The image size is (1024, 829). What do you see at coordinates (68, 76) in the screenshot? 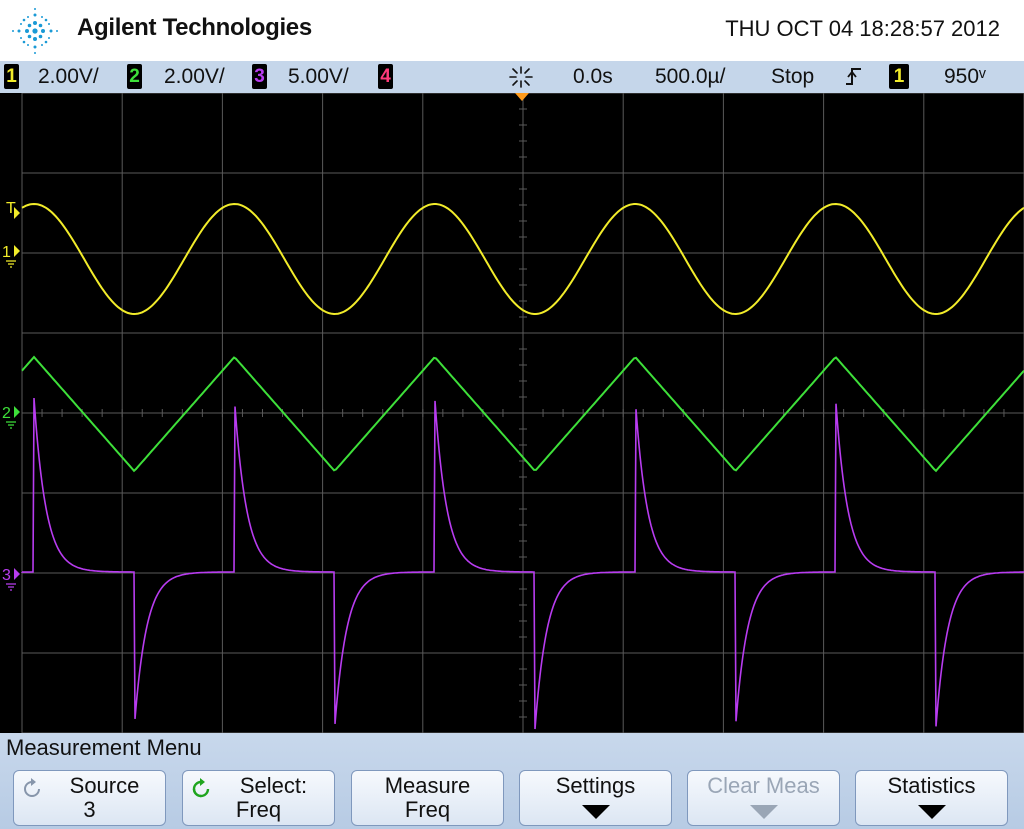
I see `channel-1-scale: 2.00V/` at bounding box center [68, 76].